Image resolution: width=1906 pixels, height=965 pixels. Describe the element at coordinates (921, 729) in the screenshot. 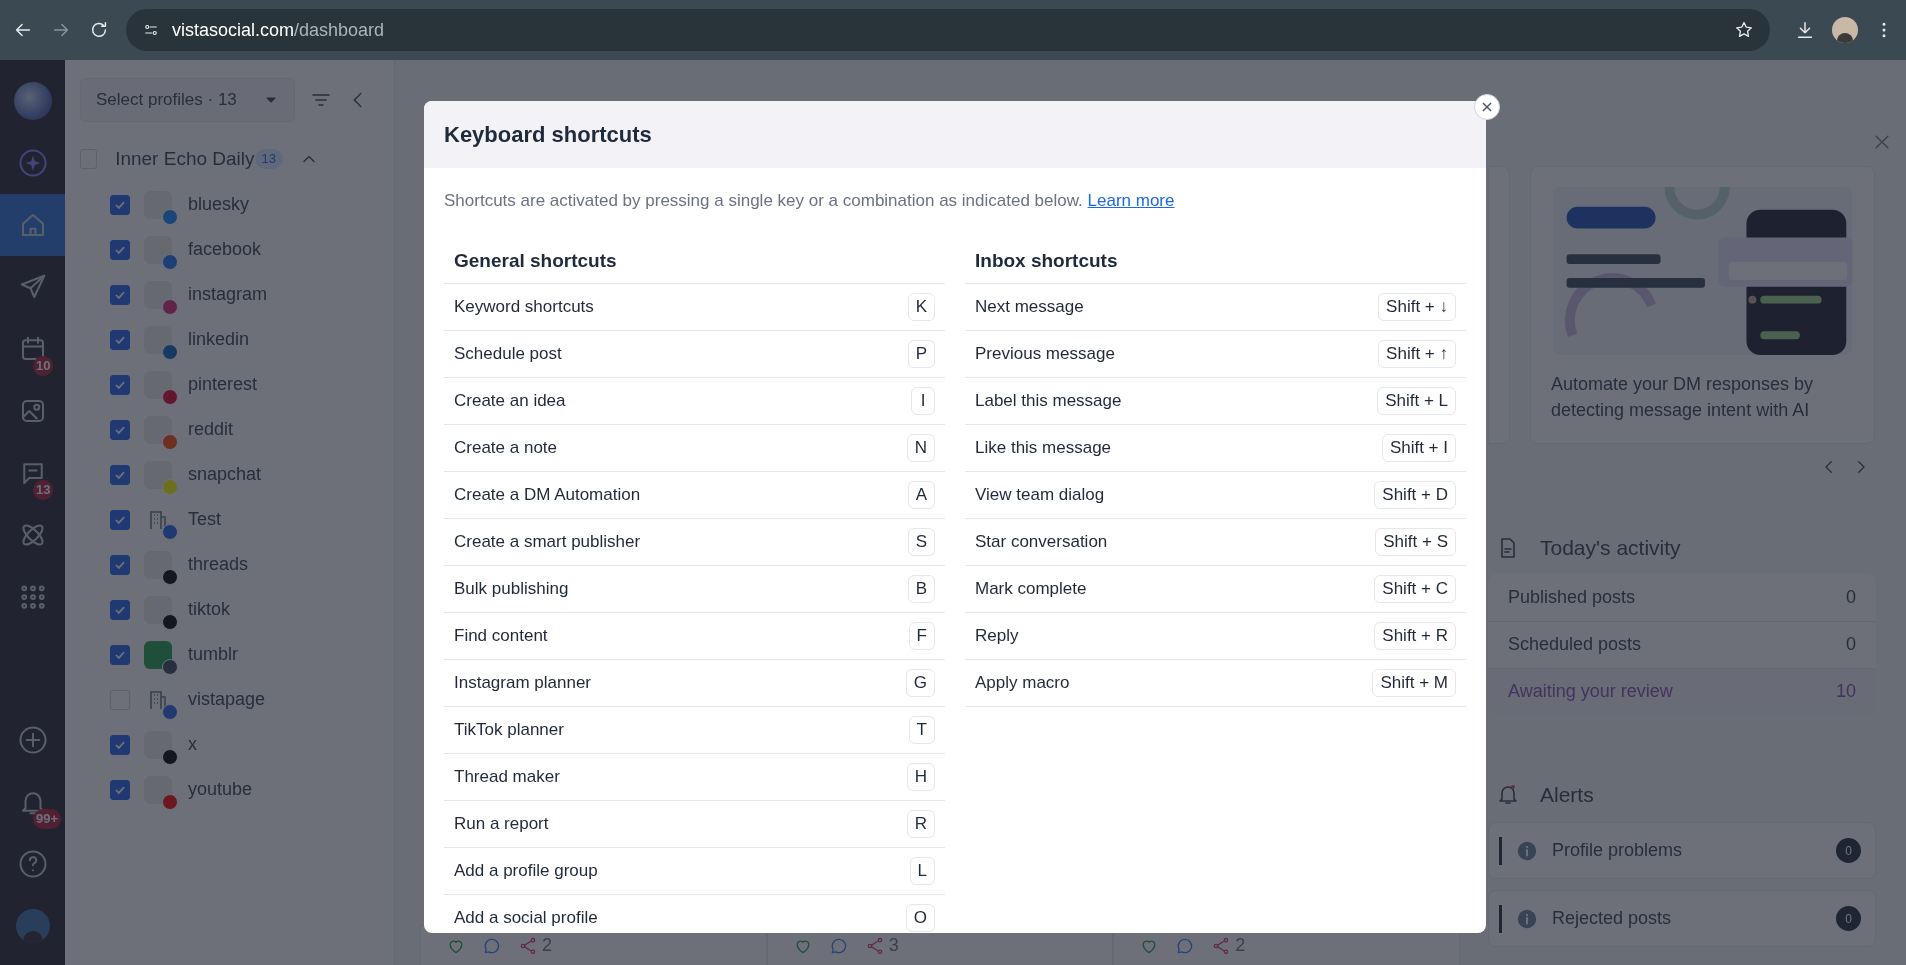

I see `key-badge: T` at that location.